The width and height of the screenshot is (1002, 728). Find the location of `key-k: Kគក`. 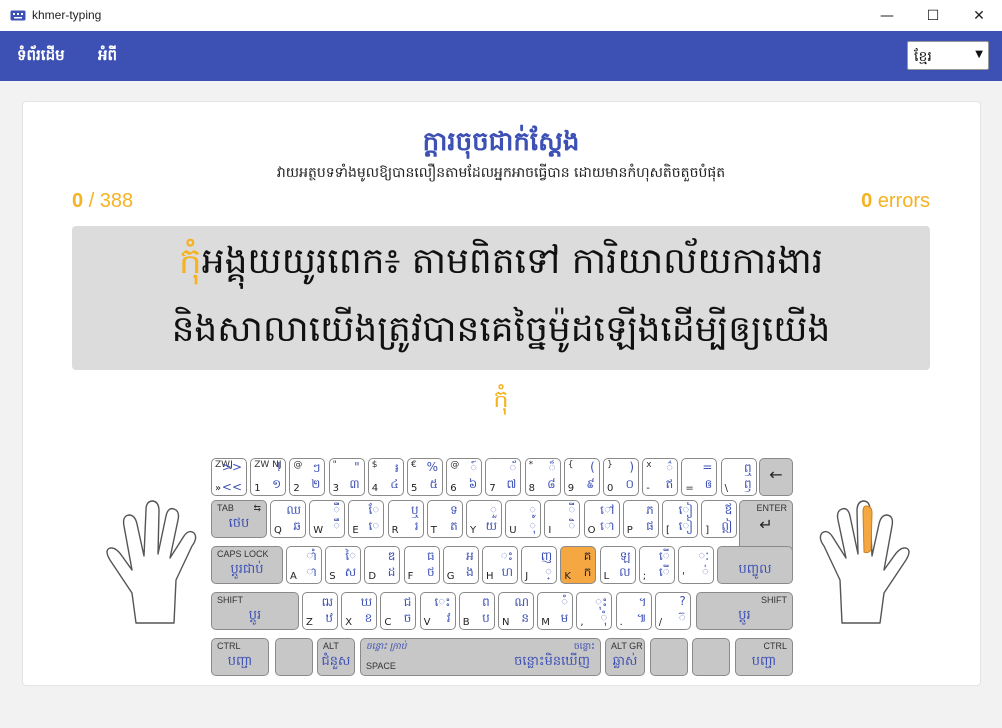

key-k: Kគក is located at coordinates (578, 565).